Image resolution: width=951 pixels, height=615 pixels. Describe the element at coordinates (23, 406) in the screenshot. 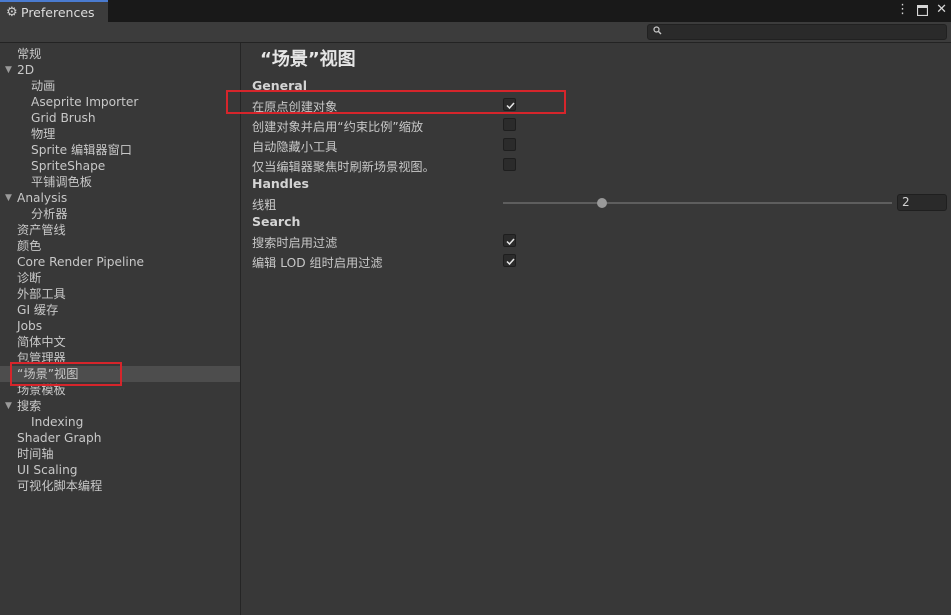

I see `sidebar-item-search: ▼ 搜索` at that location.